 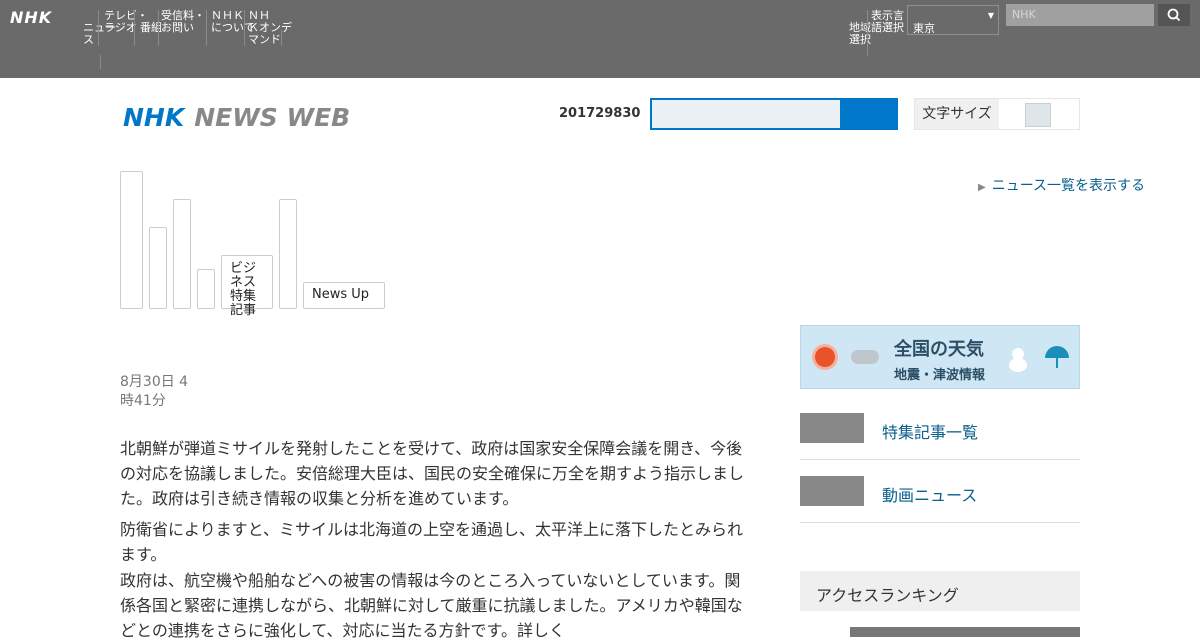 What do you see at coordinates (154, 117) in the screenshot?
I see `brand-nhk: NHK` at bounding box center [154, 117].